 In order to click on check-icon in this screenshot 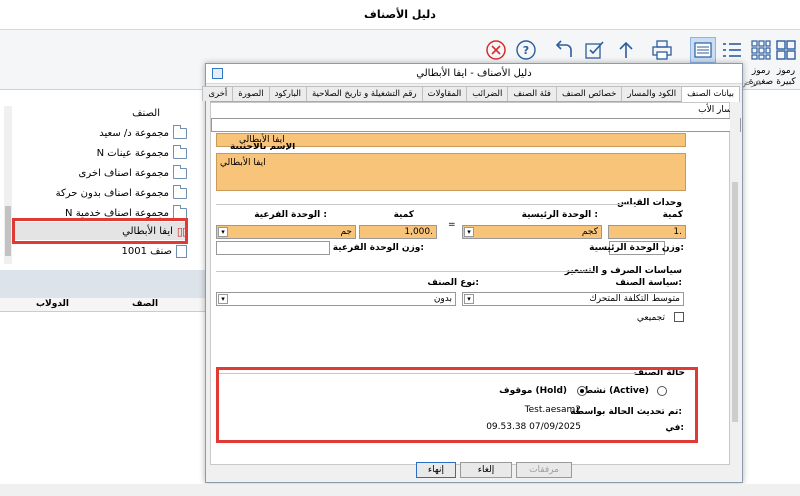, I will do `click(594, 50)`.